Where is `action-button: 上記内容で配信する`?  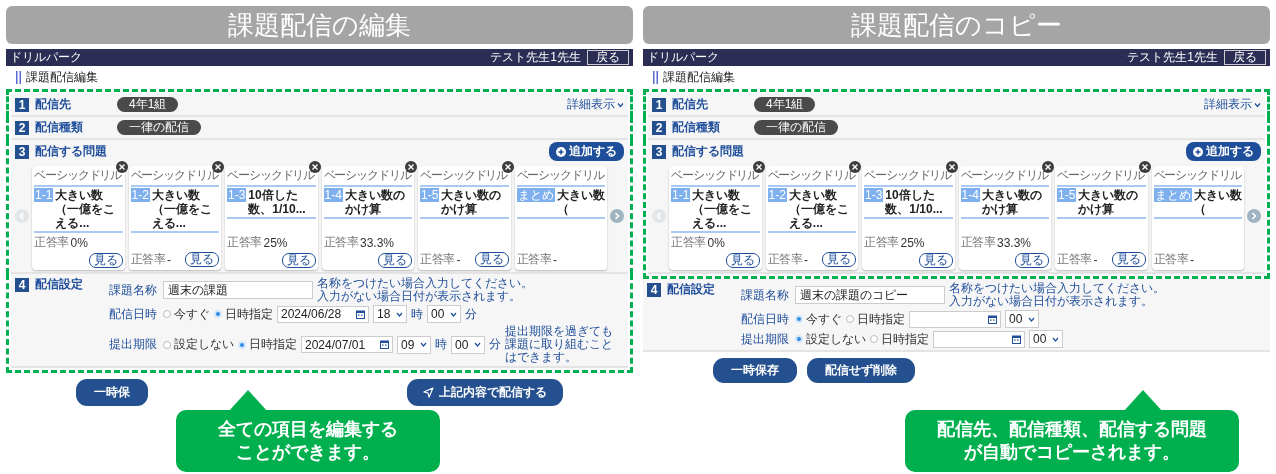 action-button: 上記内容で配信する is located at coordinates (485, 392).